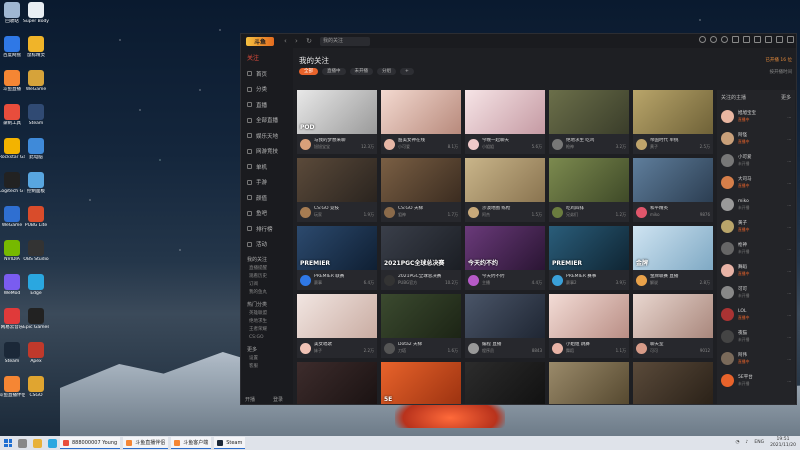 The image size is (800, 450). What do you see at coordinates (589, 383) in the screenshot?
I see `stream-card: 吃鸡 沙漠枪王3210` at bounding box center [589, 383].